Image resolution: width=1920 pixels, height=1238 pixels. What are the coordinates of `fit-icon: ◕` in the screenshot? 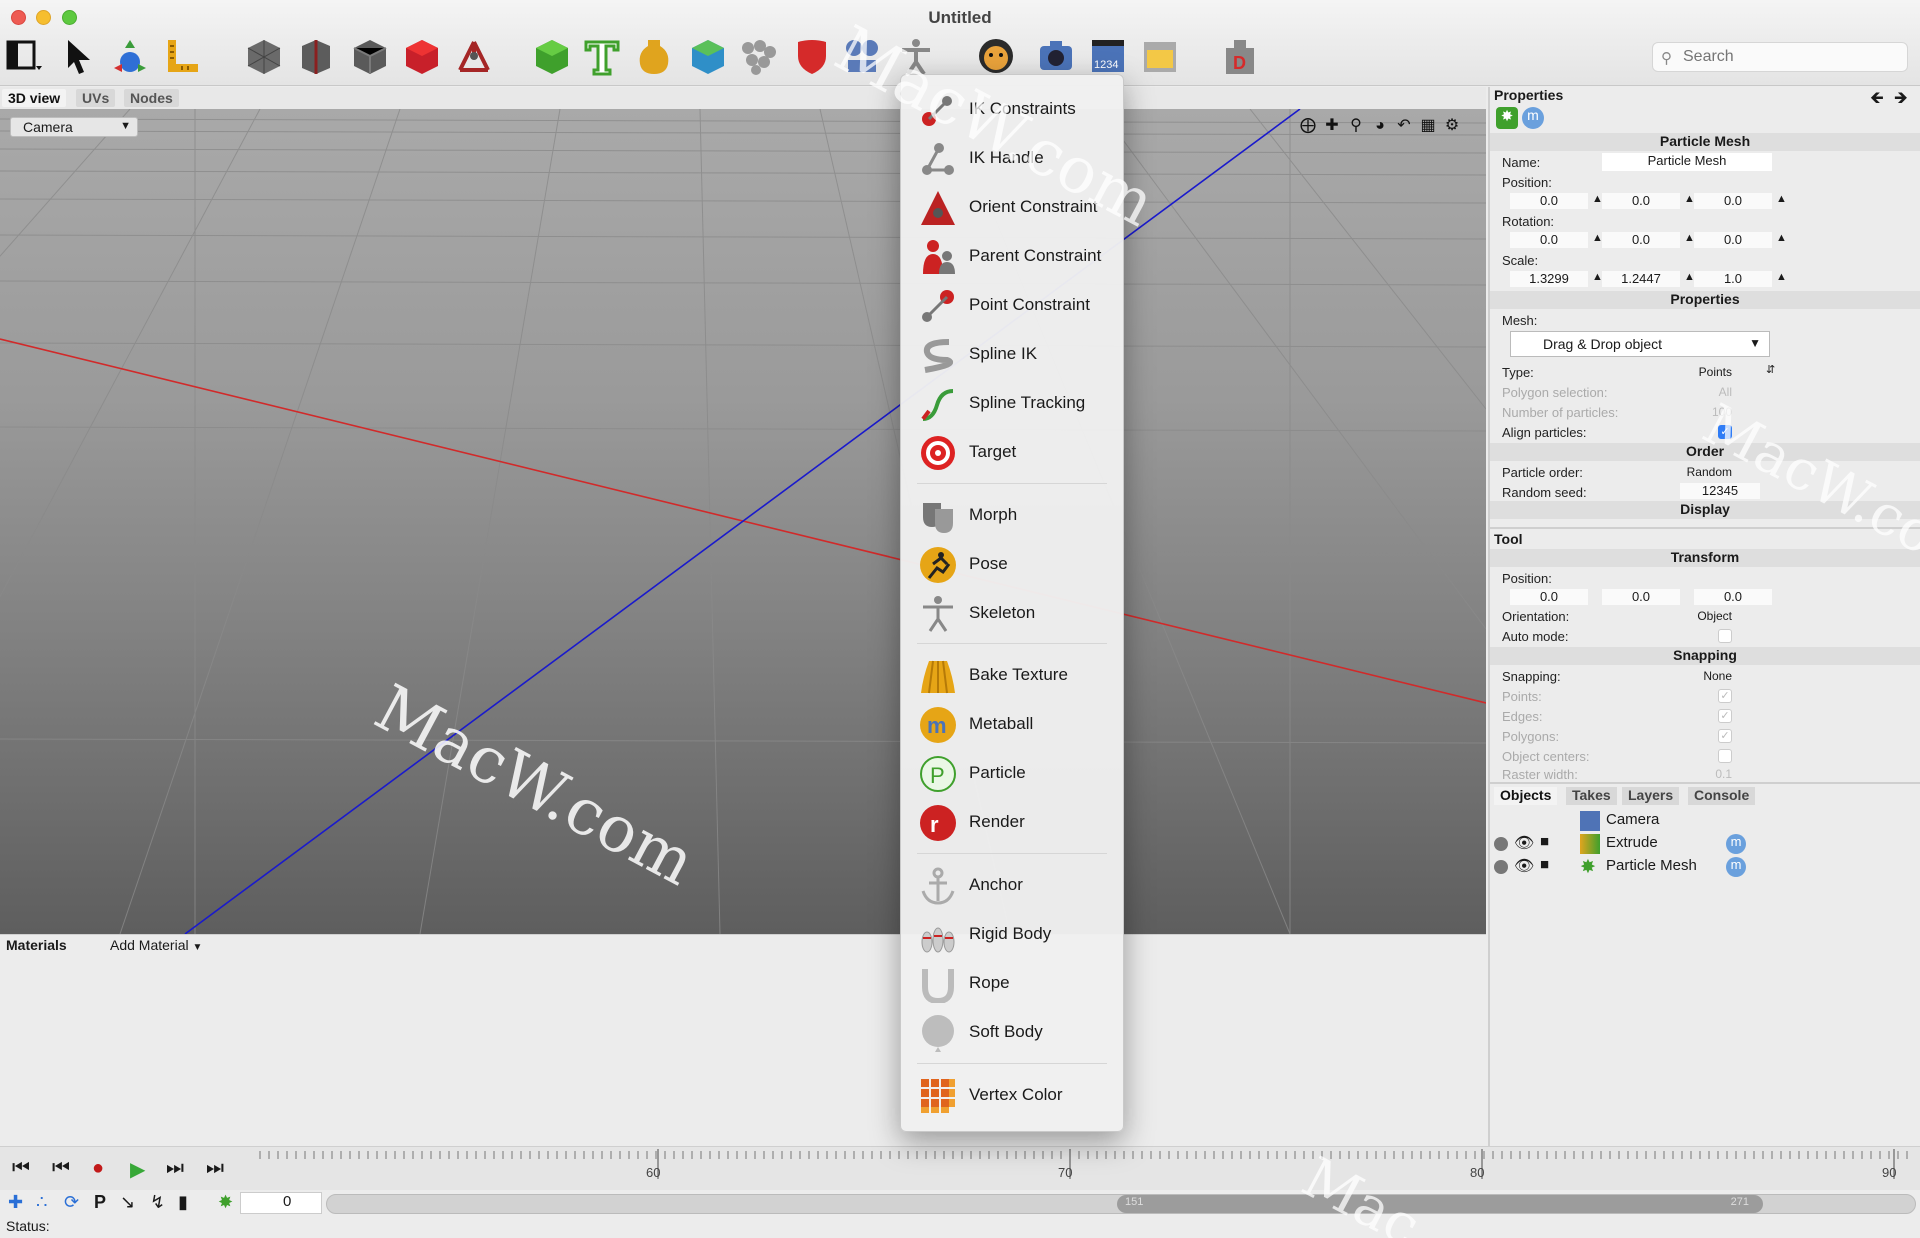 It's located at (1380, 126).